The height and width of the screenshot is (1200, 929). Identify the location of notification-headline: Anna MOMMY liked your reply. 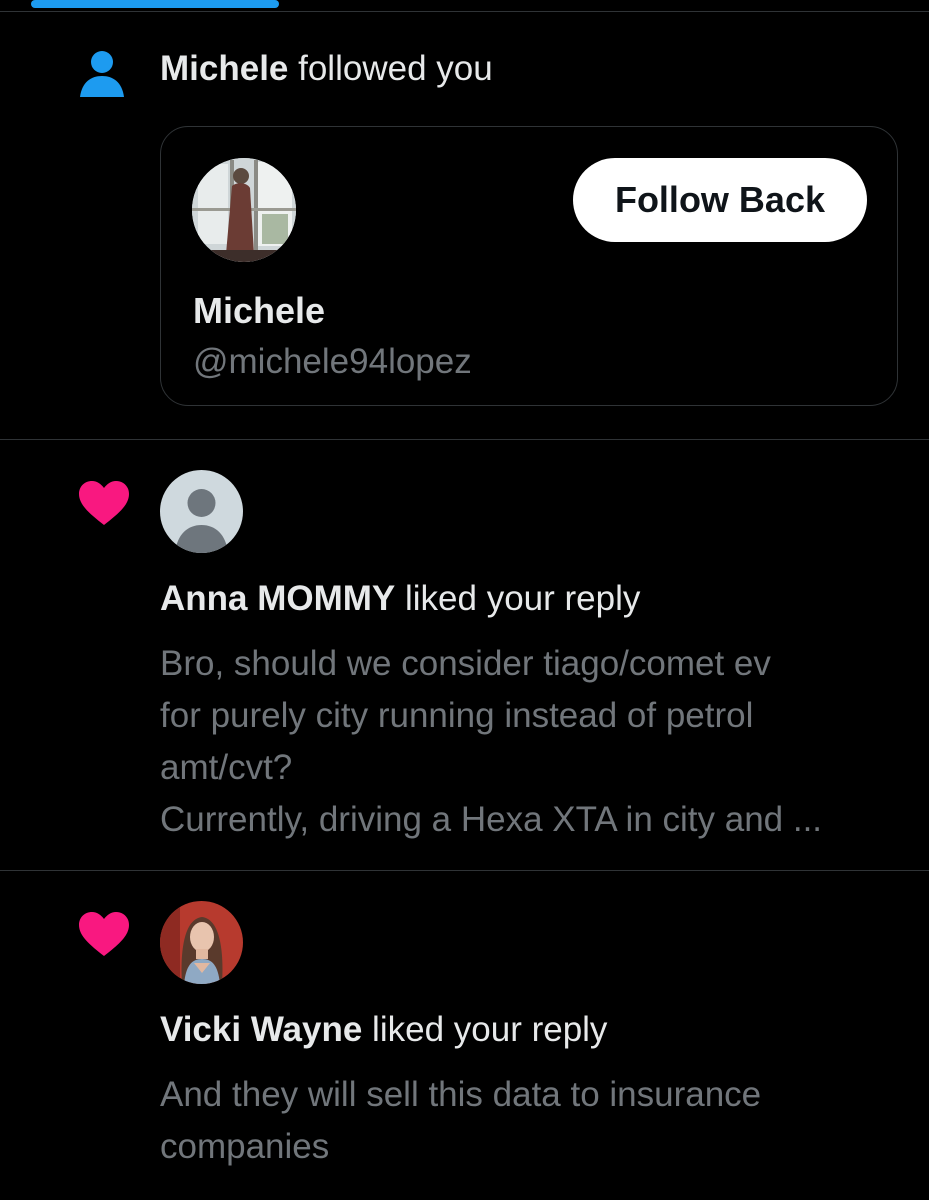
(400, 599).